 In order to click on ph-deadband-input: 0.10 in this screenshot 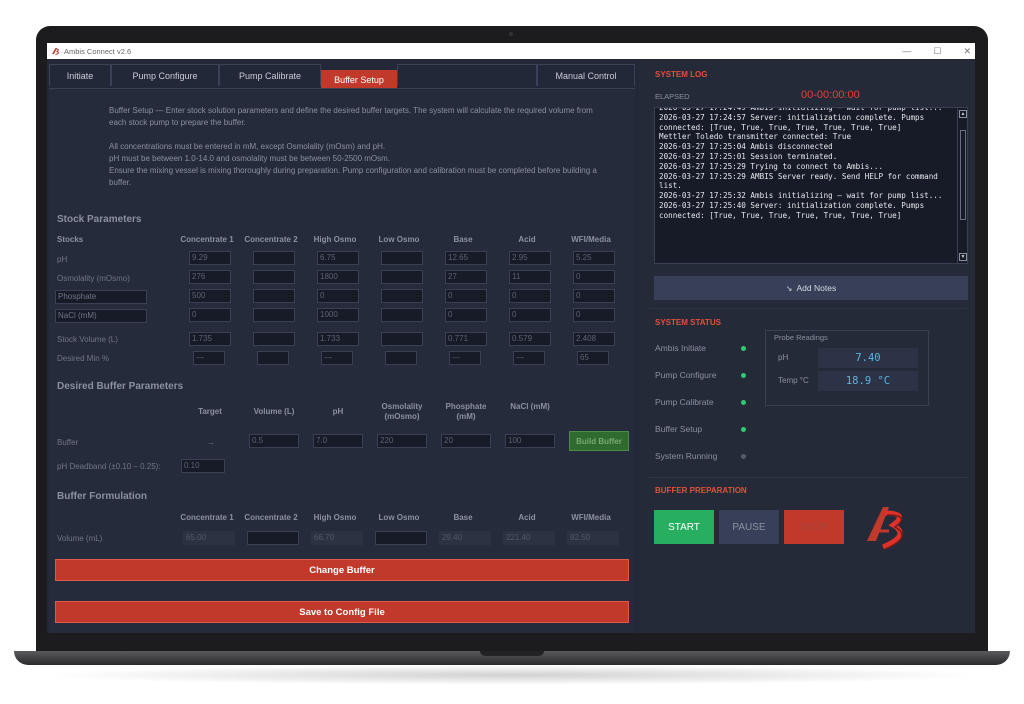, I will do `click(203, 466)`.